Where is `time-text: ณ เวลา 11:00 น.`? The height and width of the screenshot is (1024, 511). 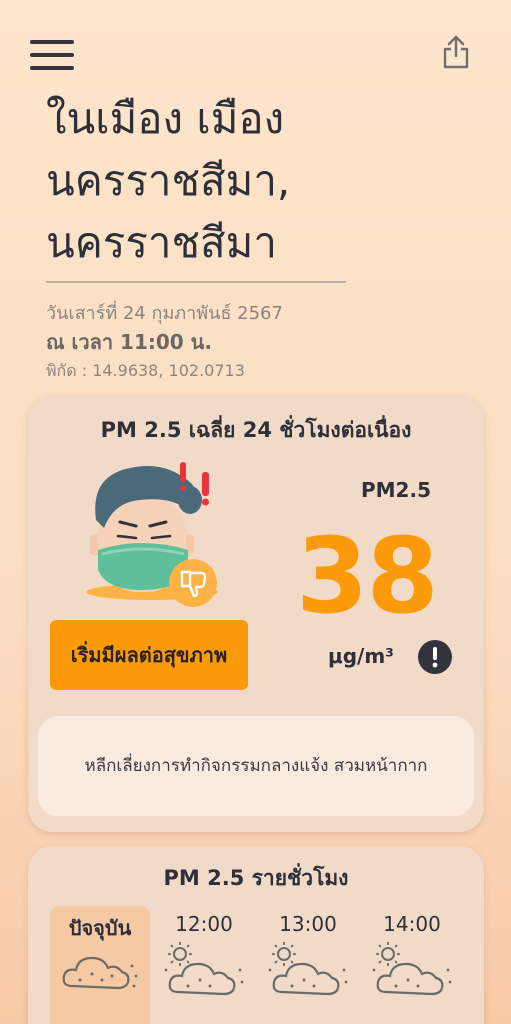 time-text: ณ เวลา 11:00 น. is located at coordinates (129, 342).